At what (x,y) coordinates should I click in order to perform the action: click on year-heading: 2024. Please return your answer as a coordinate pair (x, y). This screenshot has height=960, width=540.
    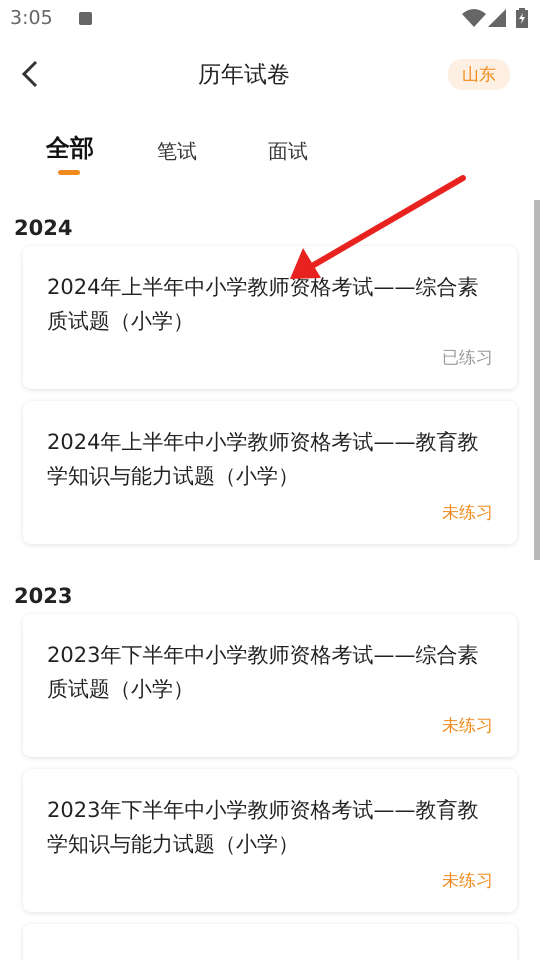
    Looking at the image, I should click on (44, 228).